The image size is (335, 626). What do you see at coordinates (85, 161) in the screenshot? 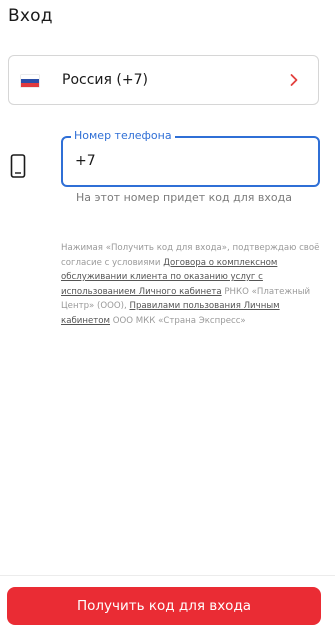
I see `phone-input-value: +7` at bounding box center [85, 161].